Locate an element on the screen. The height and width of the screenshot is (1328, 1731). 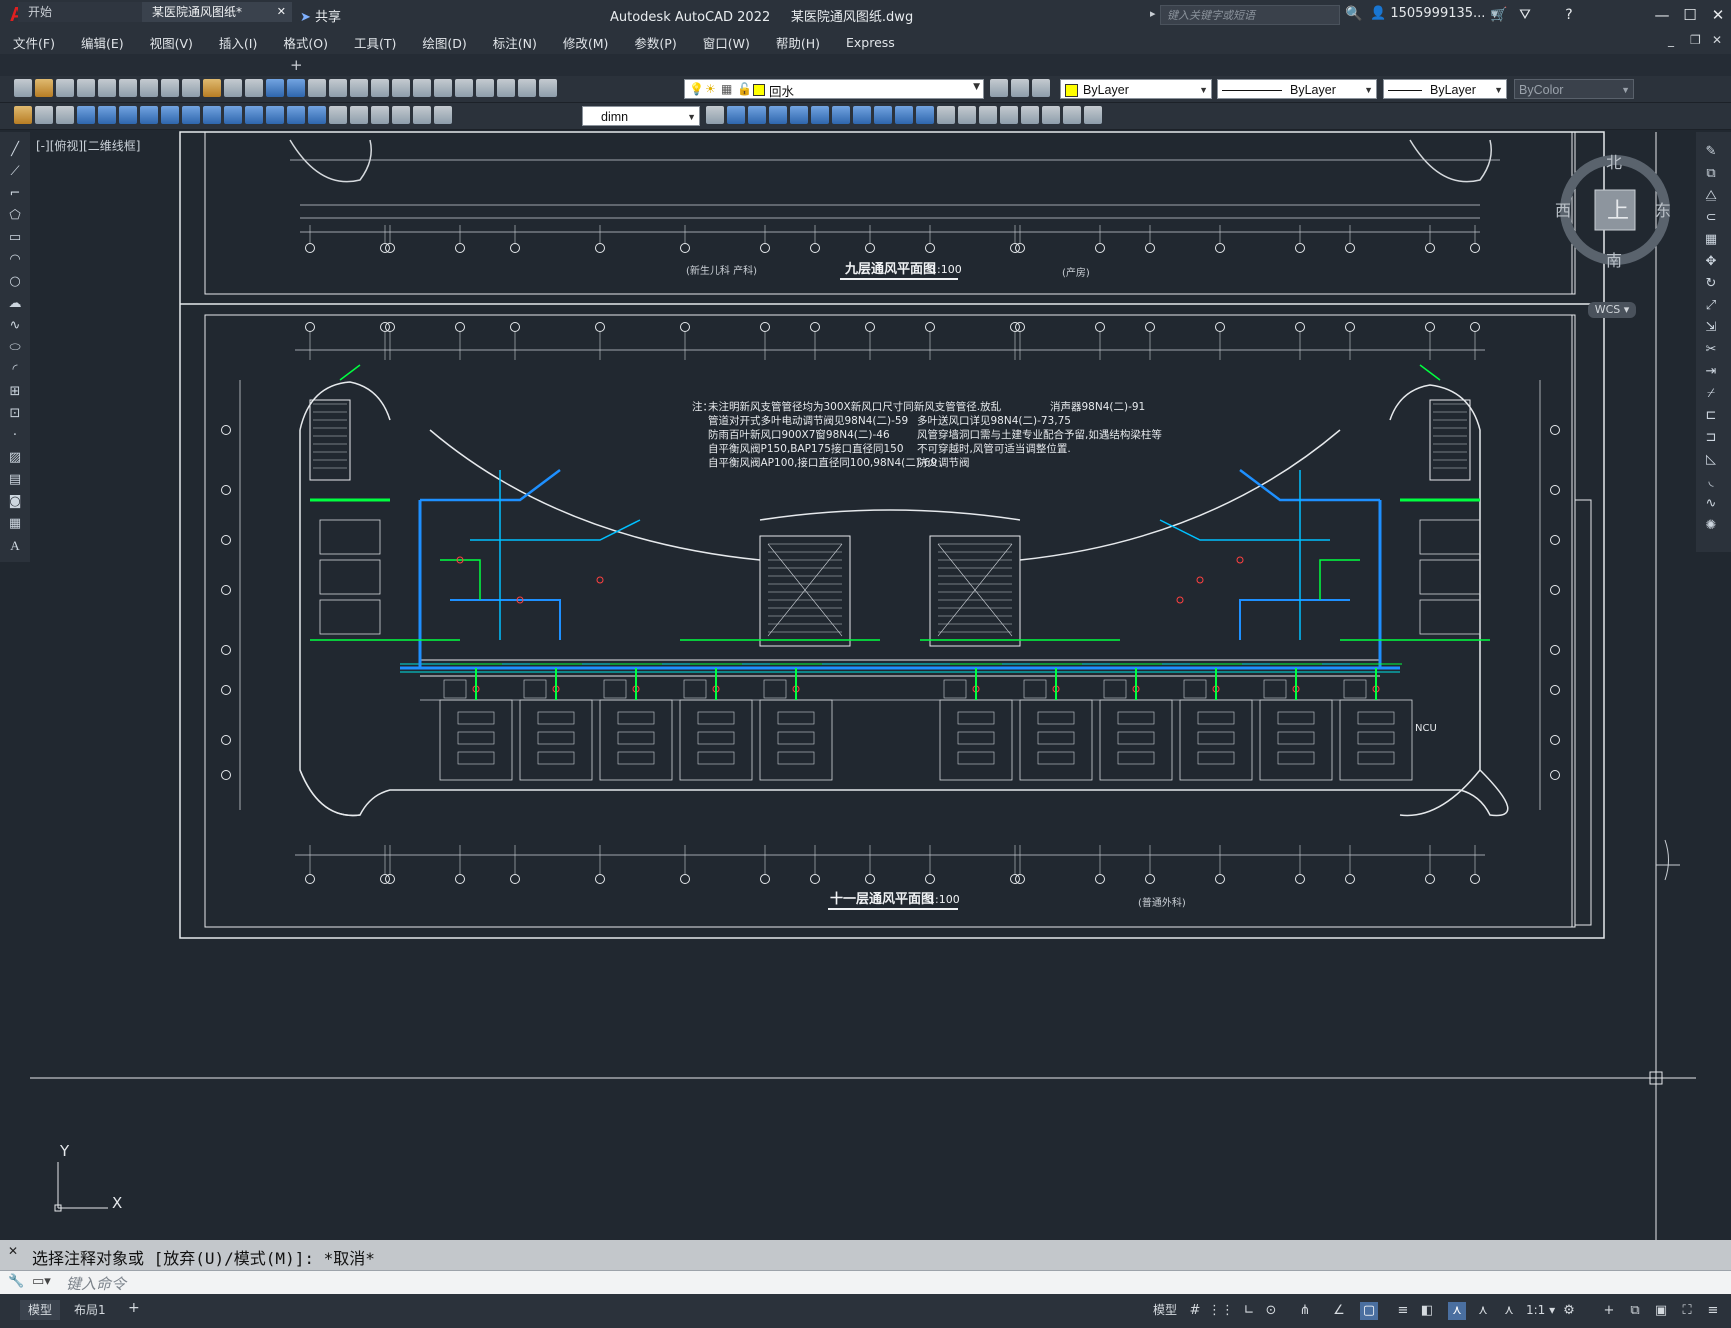
status-bar is located at coordinates (865, 1311).